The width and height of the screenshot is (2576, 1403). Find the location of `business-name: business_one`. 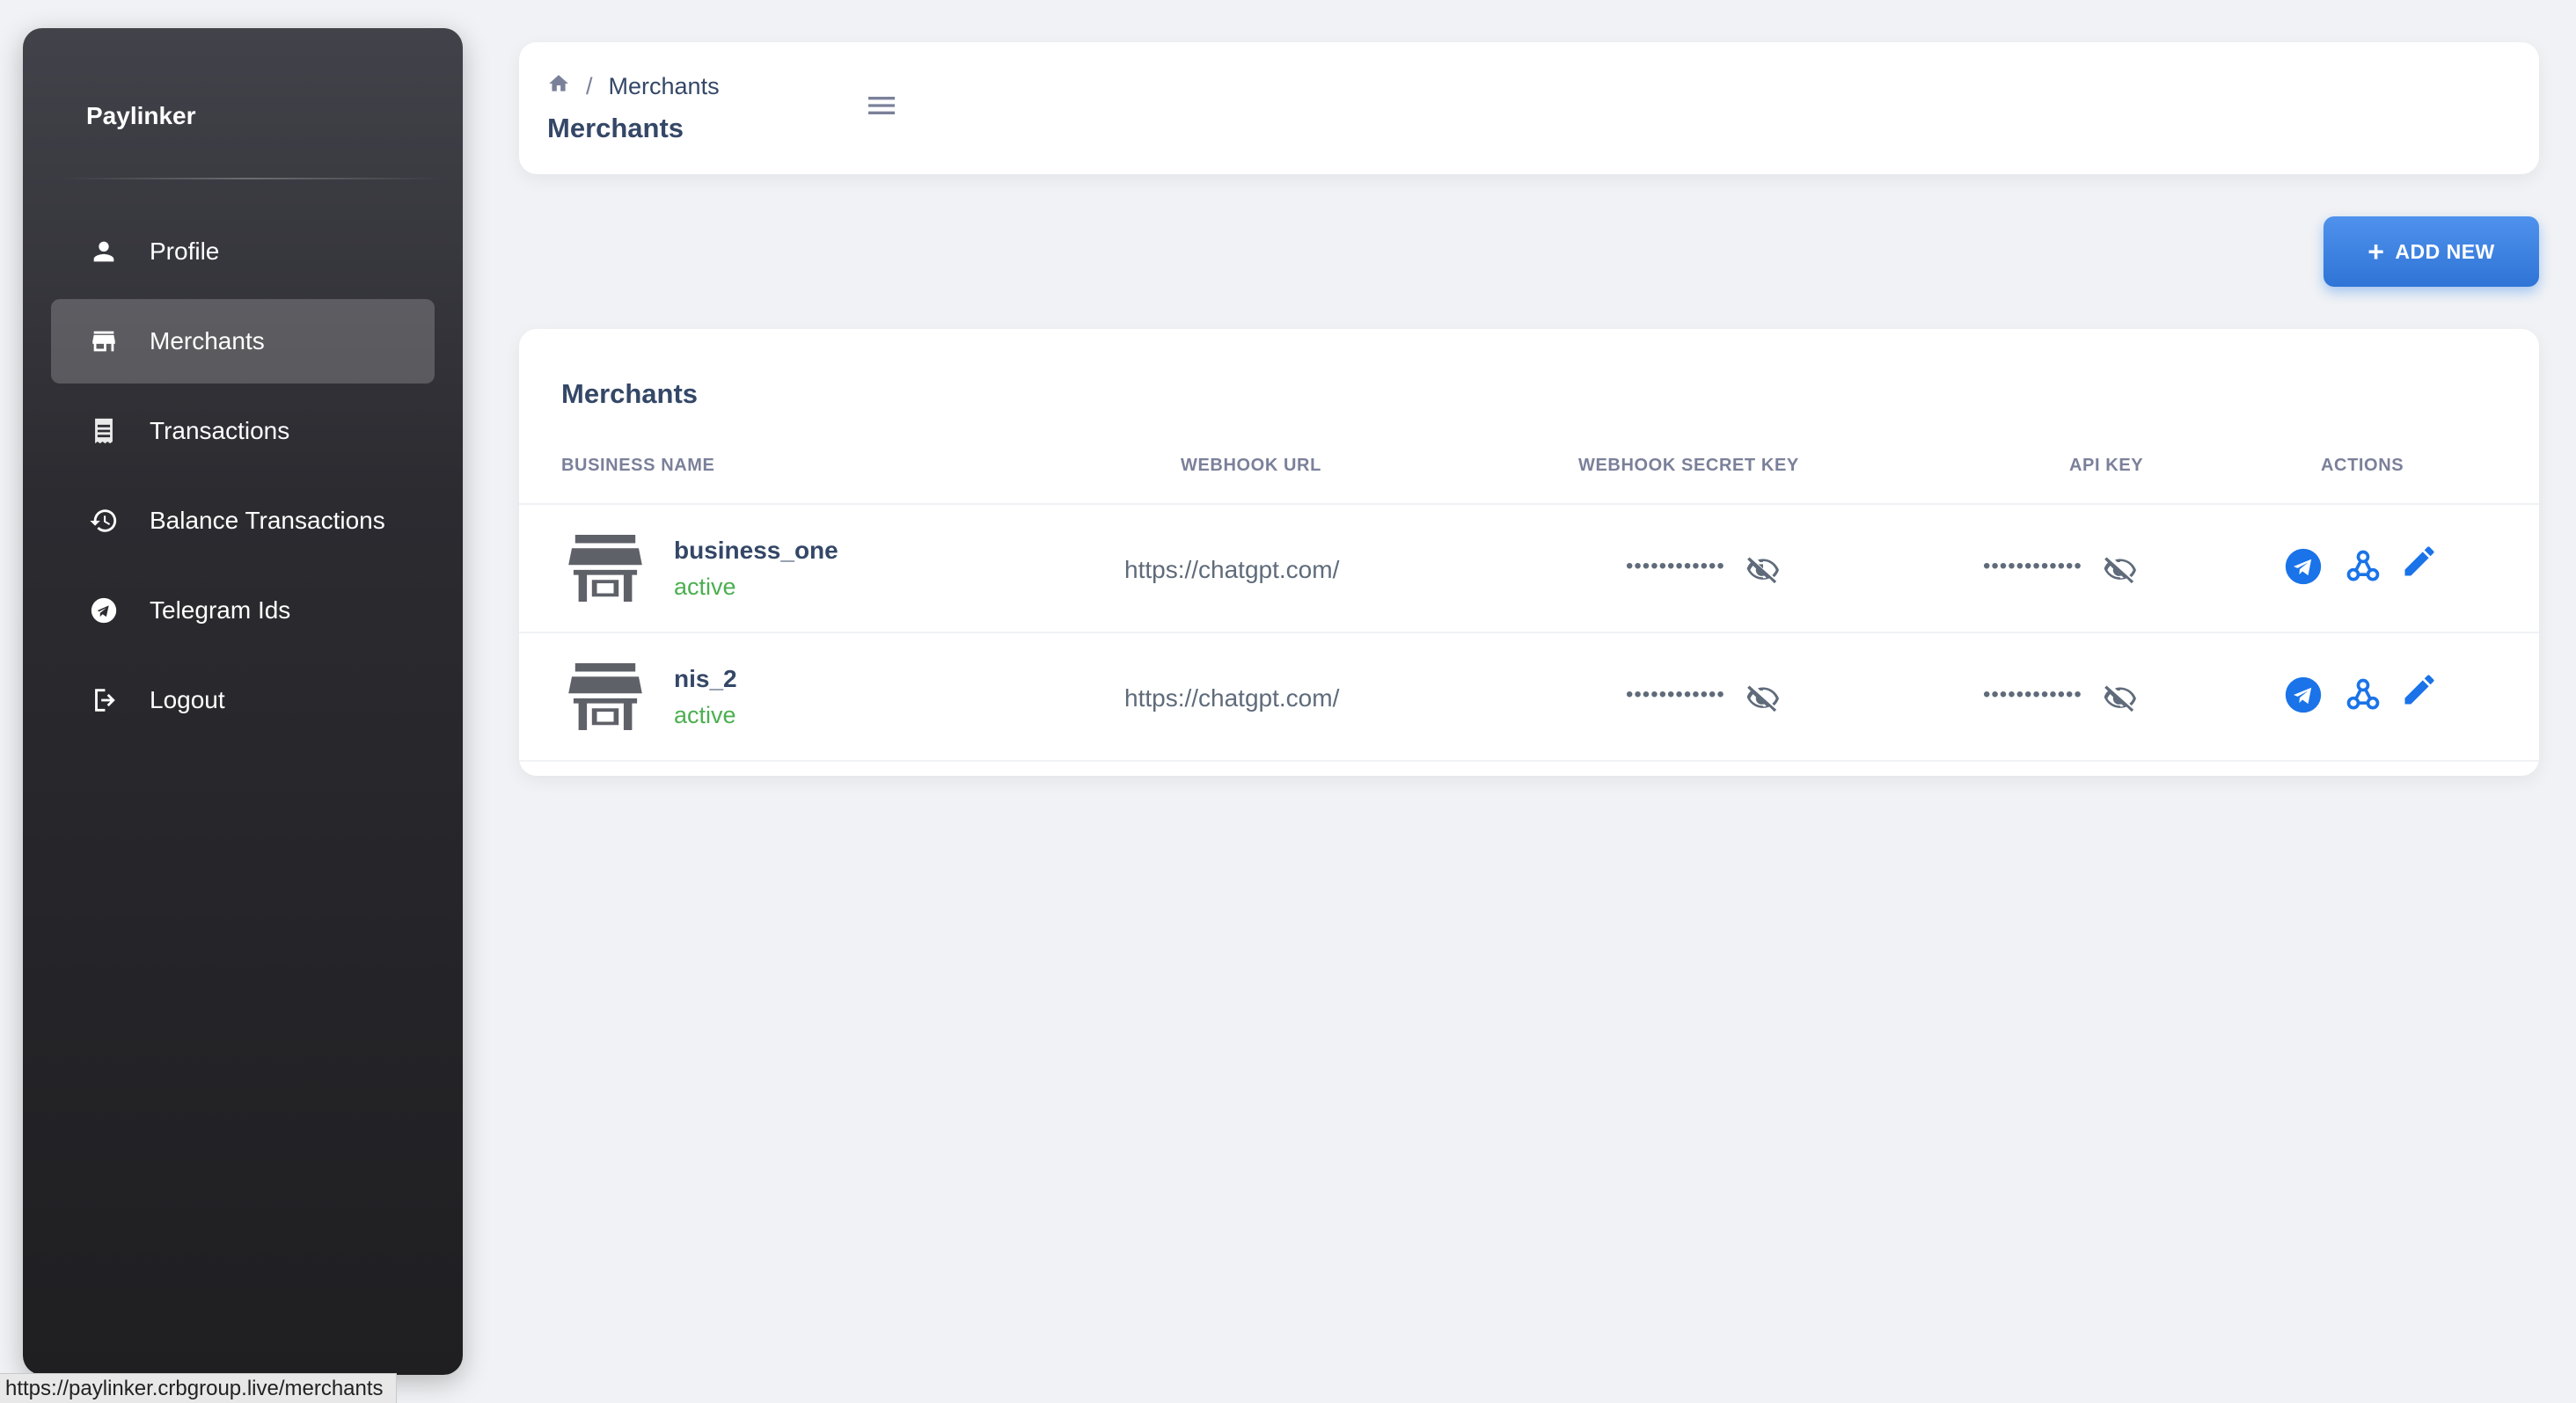

business-name: business_one is located at coordinates (756, 550).